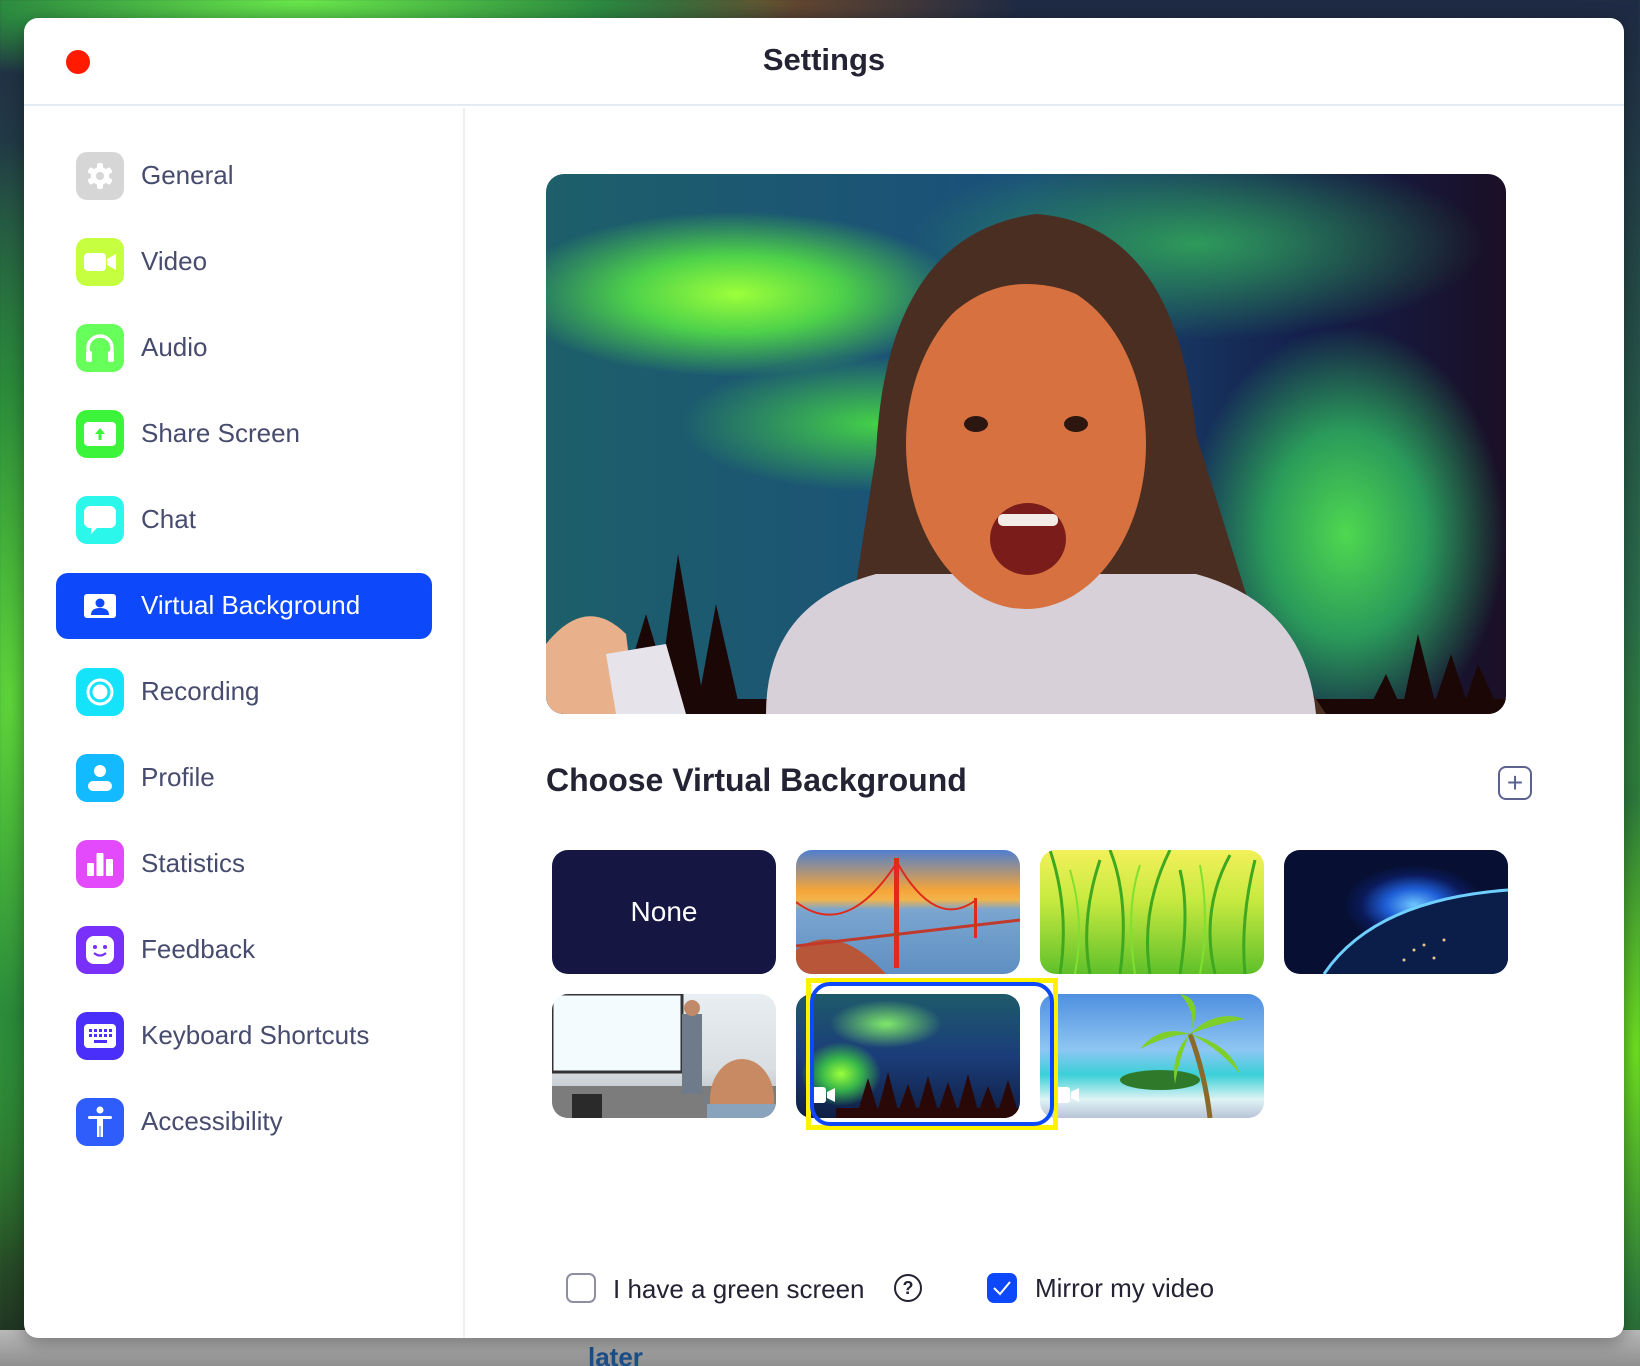 The image size is (1640, 1366). Describe the element at coordinates (244, 262) in the screenshot. I see `sidebar-item-video: Video` at that location.